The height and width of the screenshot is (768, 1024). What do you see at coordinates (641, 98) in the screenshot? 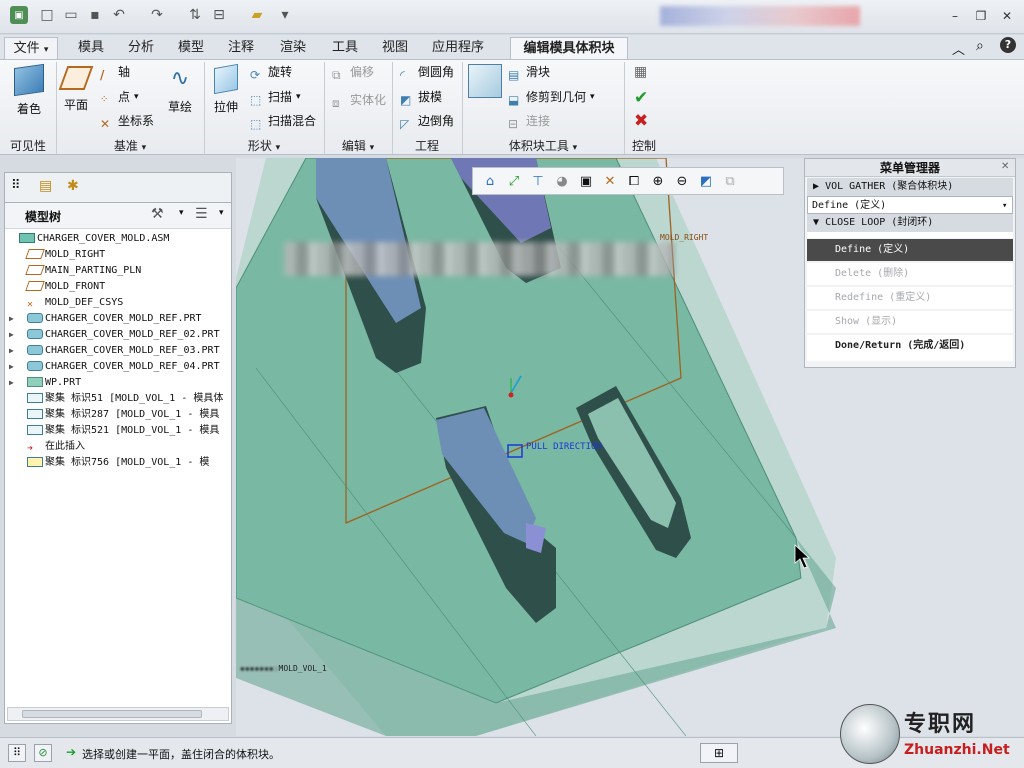
I see `ok-check-icon: ✔` at bounding box center [641, 98].